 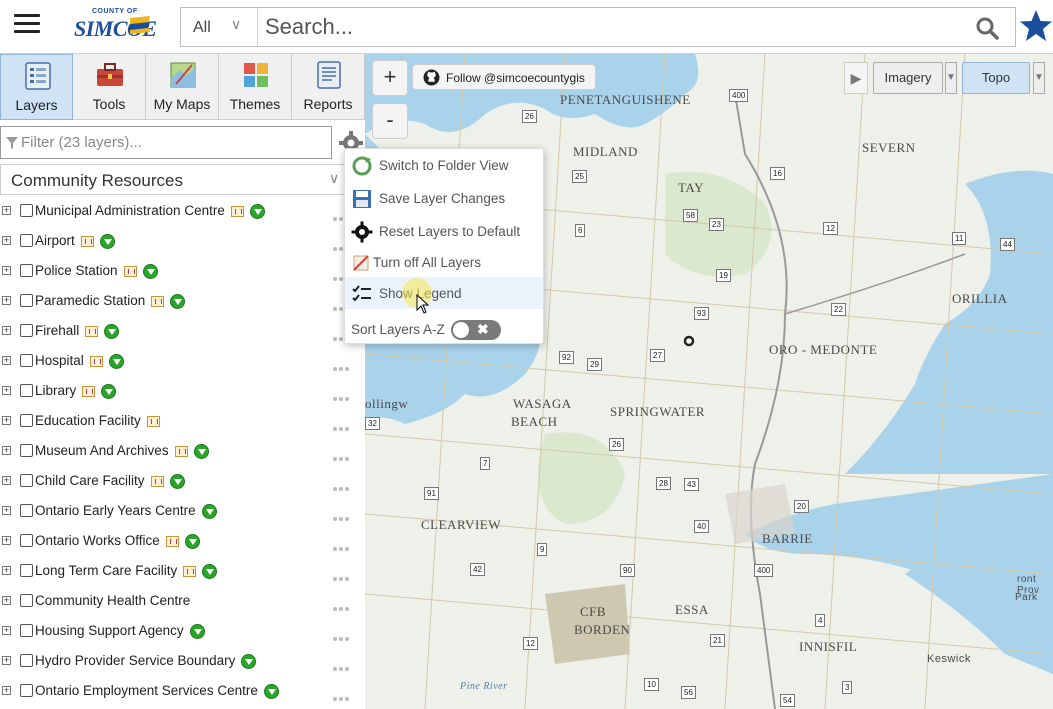 I want to click on layer-name: Education Facility, so click(x=88, y=420).